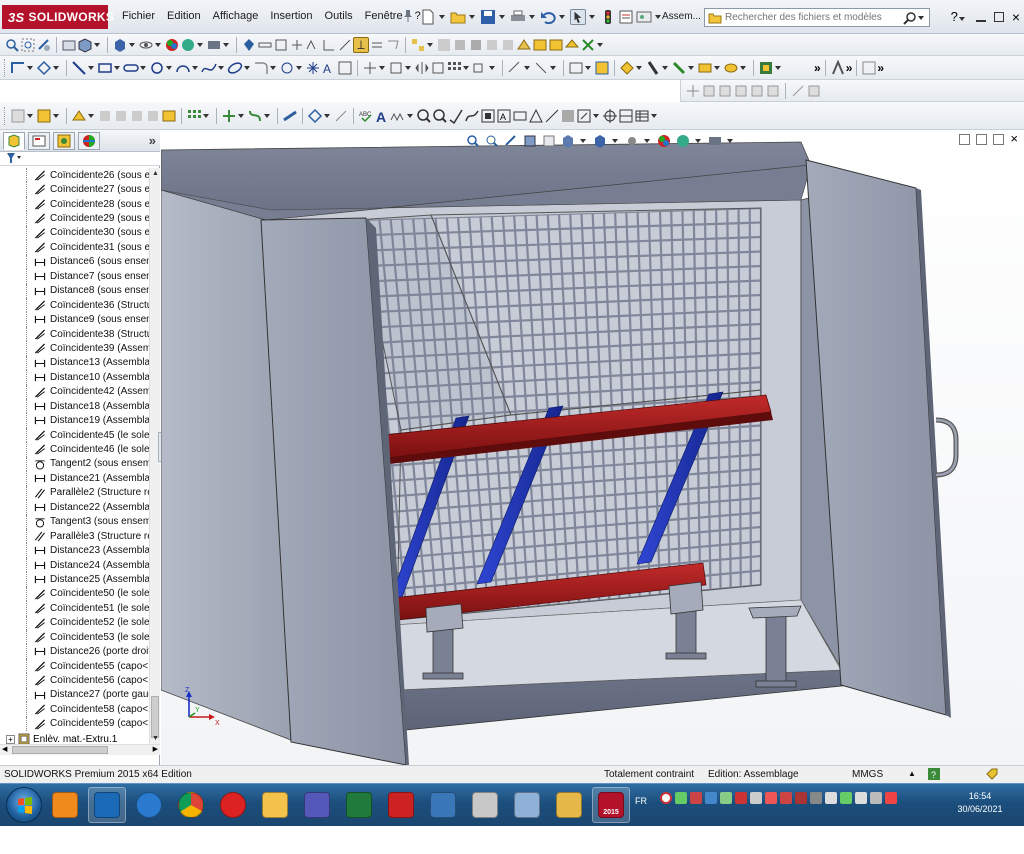  What do you see at coordinates (12, 45) in the screenshot?
I see `zoom-fit-icon` at bounding box center [12, 45].